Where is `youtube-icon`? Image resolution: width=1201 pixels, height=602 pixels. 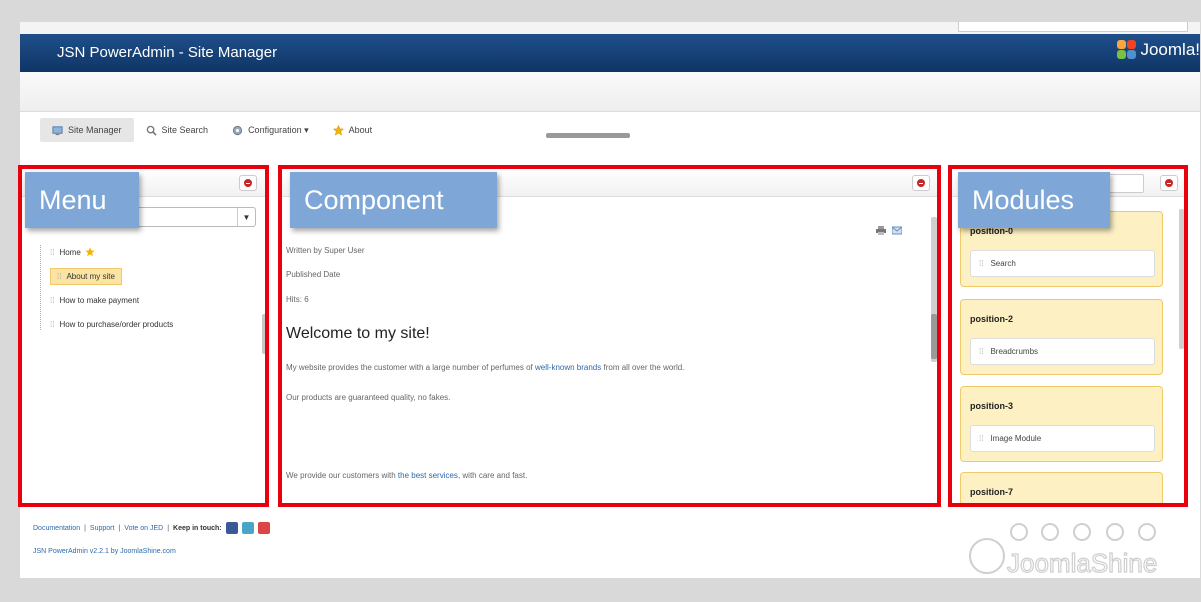
youtube-icon is located at coordinates (263, 528).